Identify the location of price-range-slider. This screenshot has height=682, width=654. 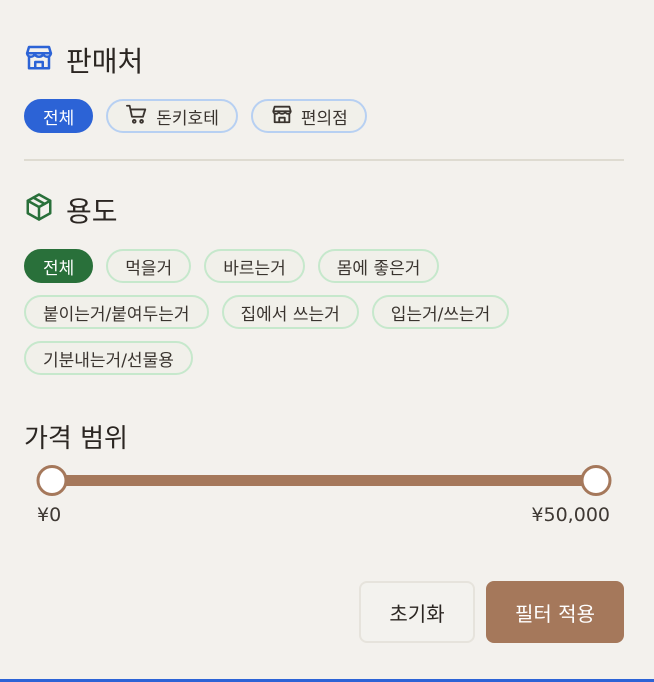
(324, 480).